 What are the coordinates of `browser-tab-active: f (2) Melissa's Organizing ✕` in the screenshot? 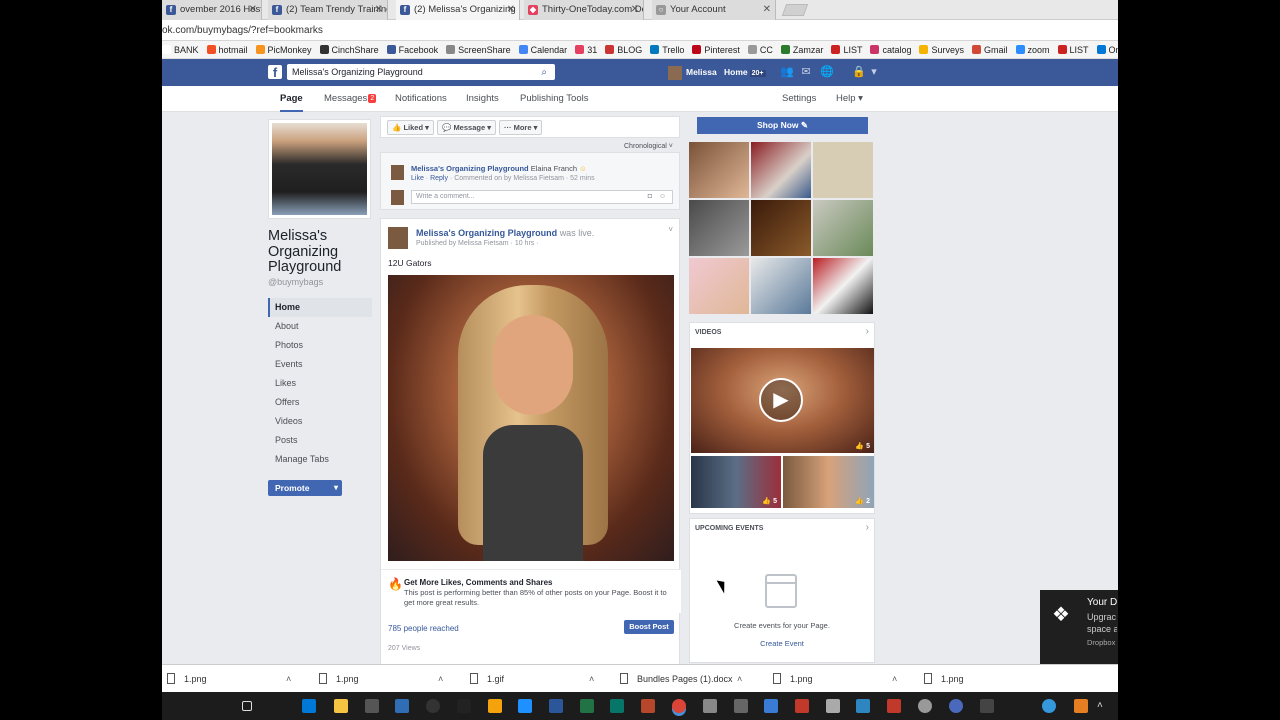 It's located at (458, 10).